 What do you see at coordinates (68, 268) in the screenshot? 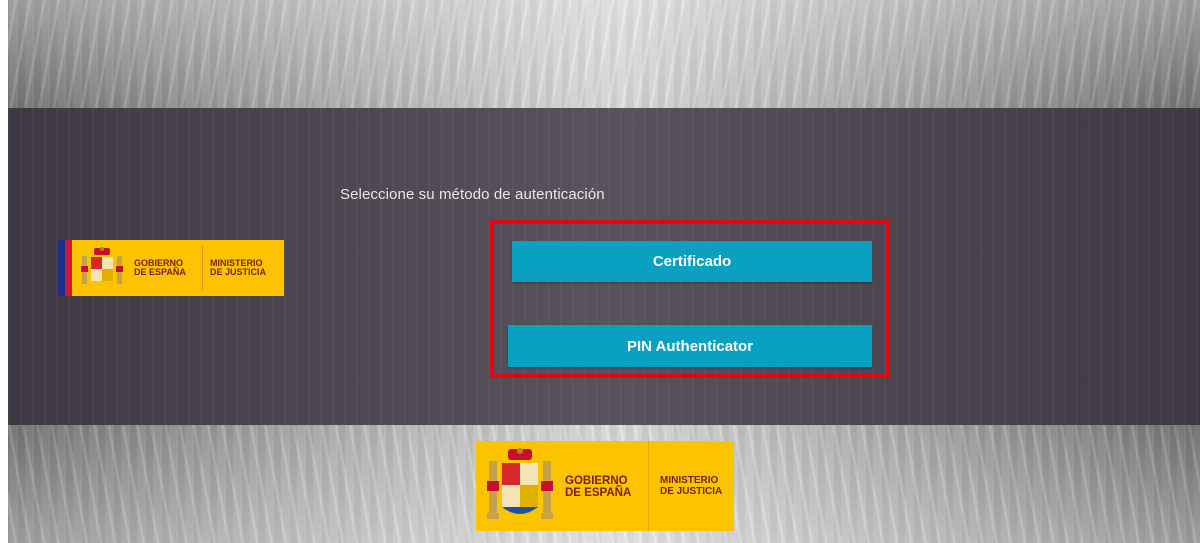
I see `flag-strip` at bounding box center [68, 268].